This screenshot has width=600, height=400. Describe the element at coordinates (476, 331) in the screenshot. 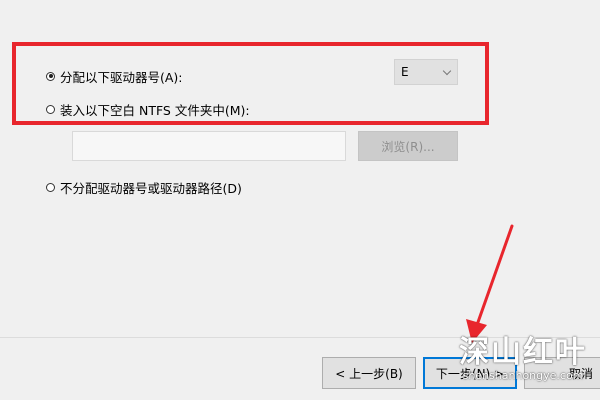

I see `arrow-head` at that location.